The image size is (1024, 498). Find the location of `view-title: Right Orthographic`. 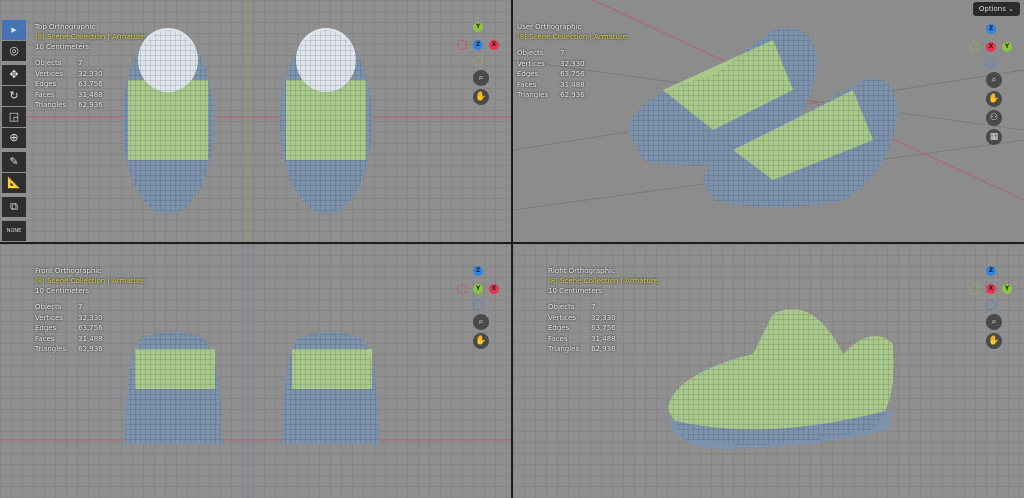

view-title: Right Orthographic is located at coordinates (581, 271).